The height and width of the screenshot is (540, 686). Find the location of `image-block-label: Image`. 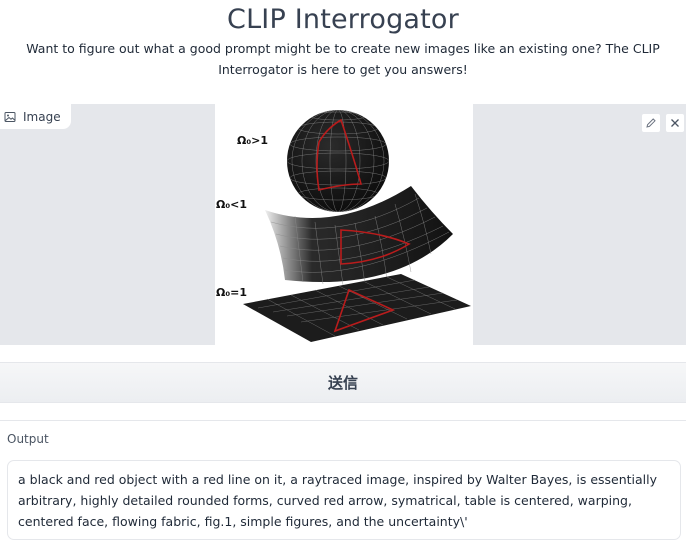

image-block-label: Image is located at coordinates (35, 116).